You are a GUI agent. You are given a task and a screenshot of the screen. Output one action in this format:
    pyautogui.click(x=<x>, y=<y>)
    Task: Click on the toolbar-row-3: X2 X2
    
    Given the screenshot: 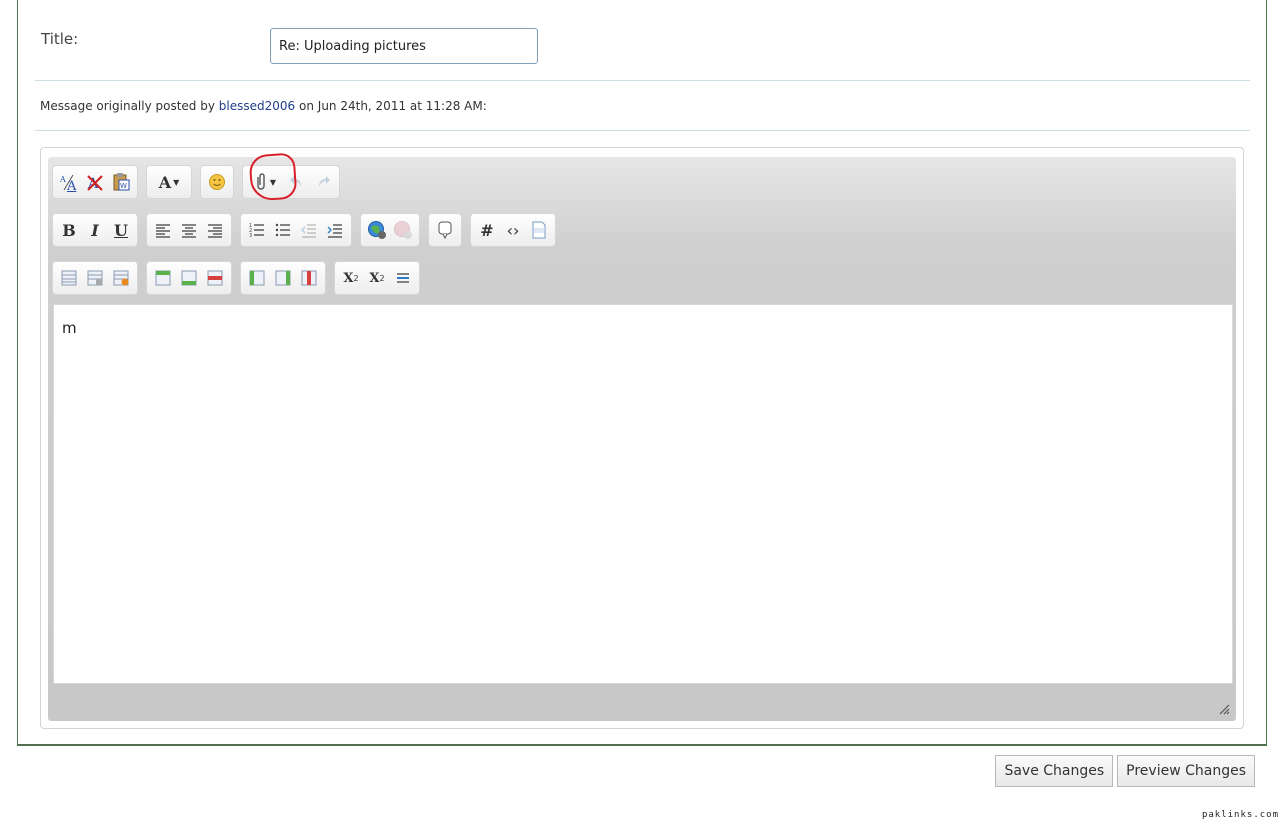 What is the action you would take?
    pyautogui.click(x=240, y=278)
    